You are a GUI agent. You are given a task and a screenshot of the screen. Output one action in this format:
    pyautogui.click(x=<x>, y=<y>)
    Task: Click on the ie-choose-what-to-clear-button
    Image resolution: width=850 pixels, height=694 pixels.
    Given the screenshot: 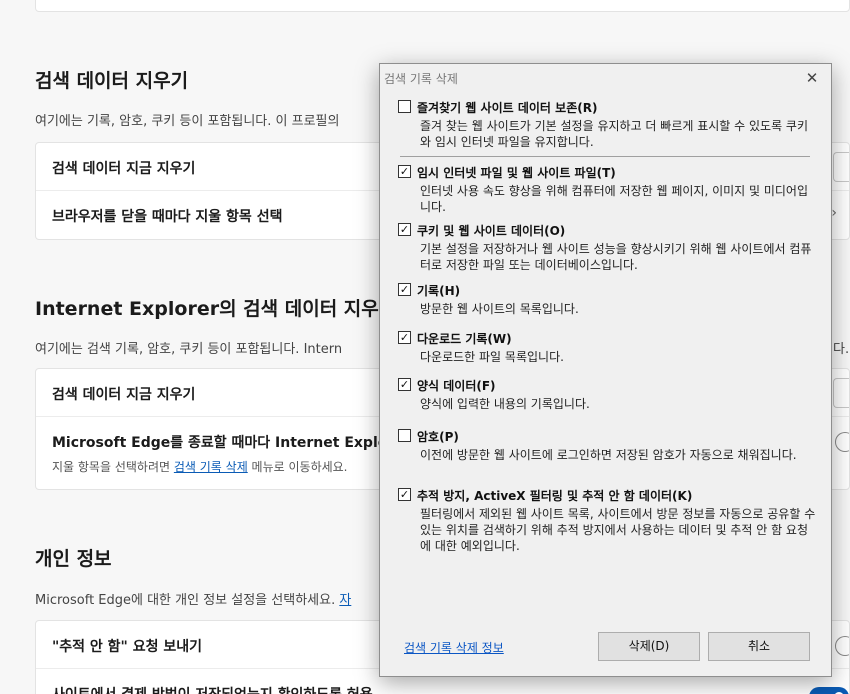 What is the action you would take?
    pyautogui.click(x=841, y=393)
    